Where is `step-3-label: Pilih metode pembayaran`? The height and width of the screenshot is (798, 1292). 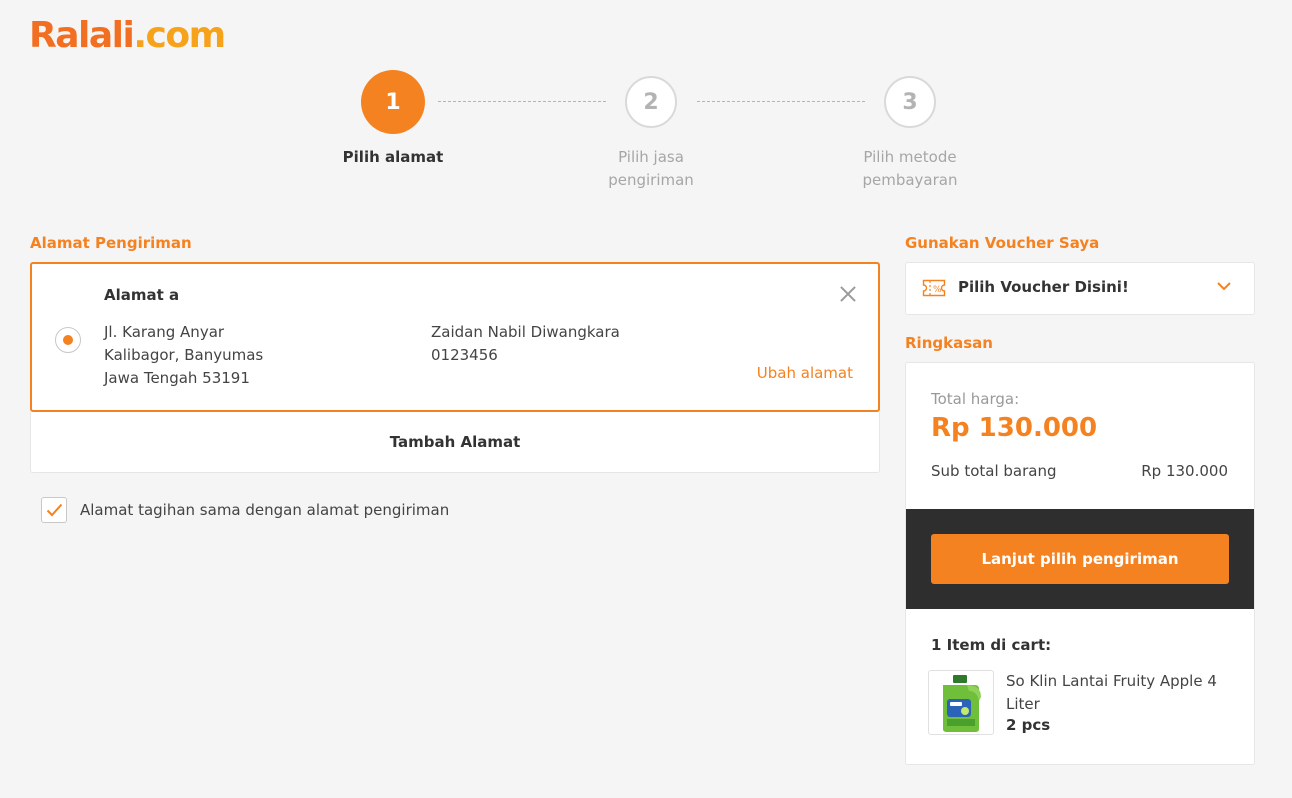 step-3-label: Pilih metode pembayaran is located at coordinates (910, 169).